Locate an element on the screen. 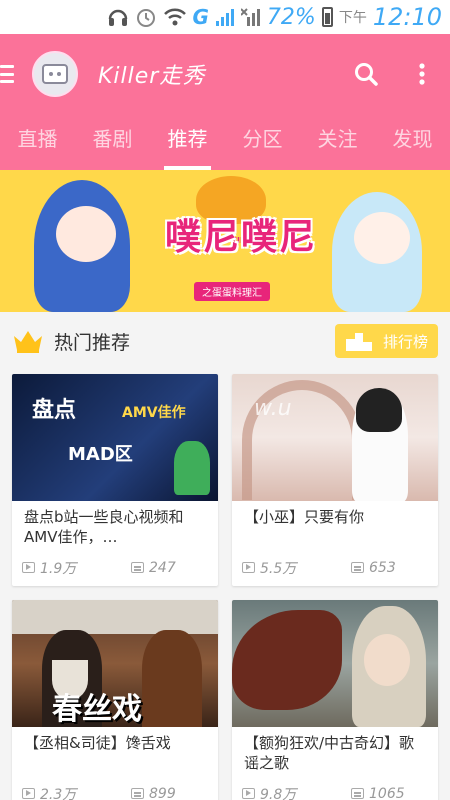  thumb-text: AMV佳作 is located at coordinates (154, 413).